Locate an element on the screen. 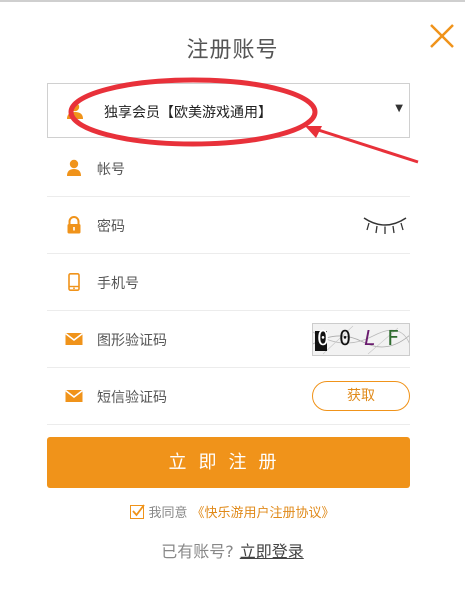 The width and height of the screenshot is (465, 594). account-type-select: 独享会员【欧美游戏通用】 ▼ is located at coordinates (228, 110).